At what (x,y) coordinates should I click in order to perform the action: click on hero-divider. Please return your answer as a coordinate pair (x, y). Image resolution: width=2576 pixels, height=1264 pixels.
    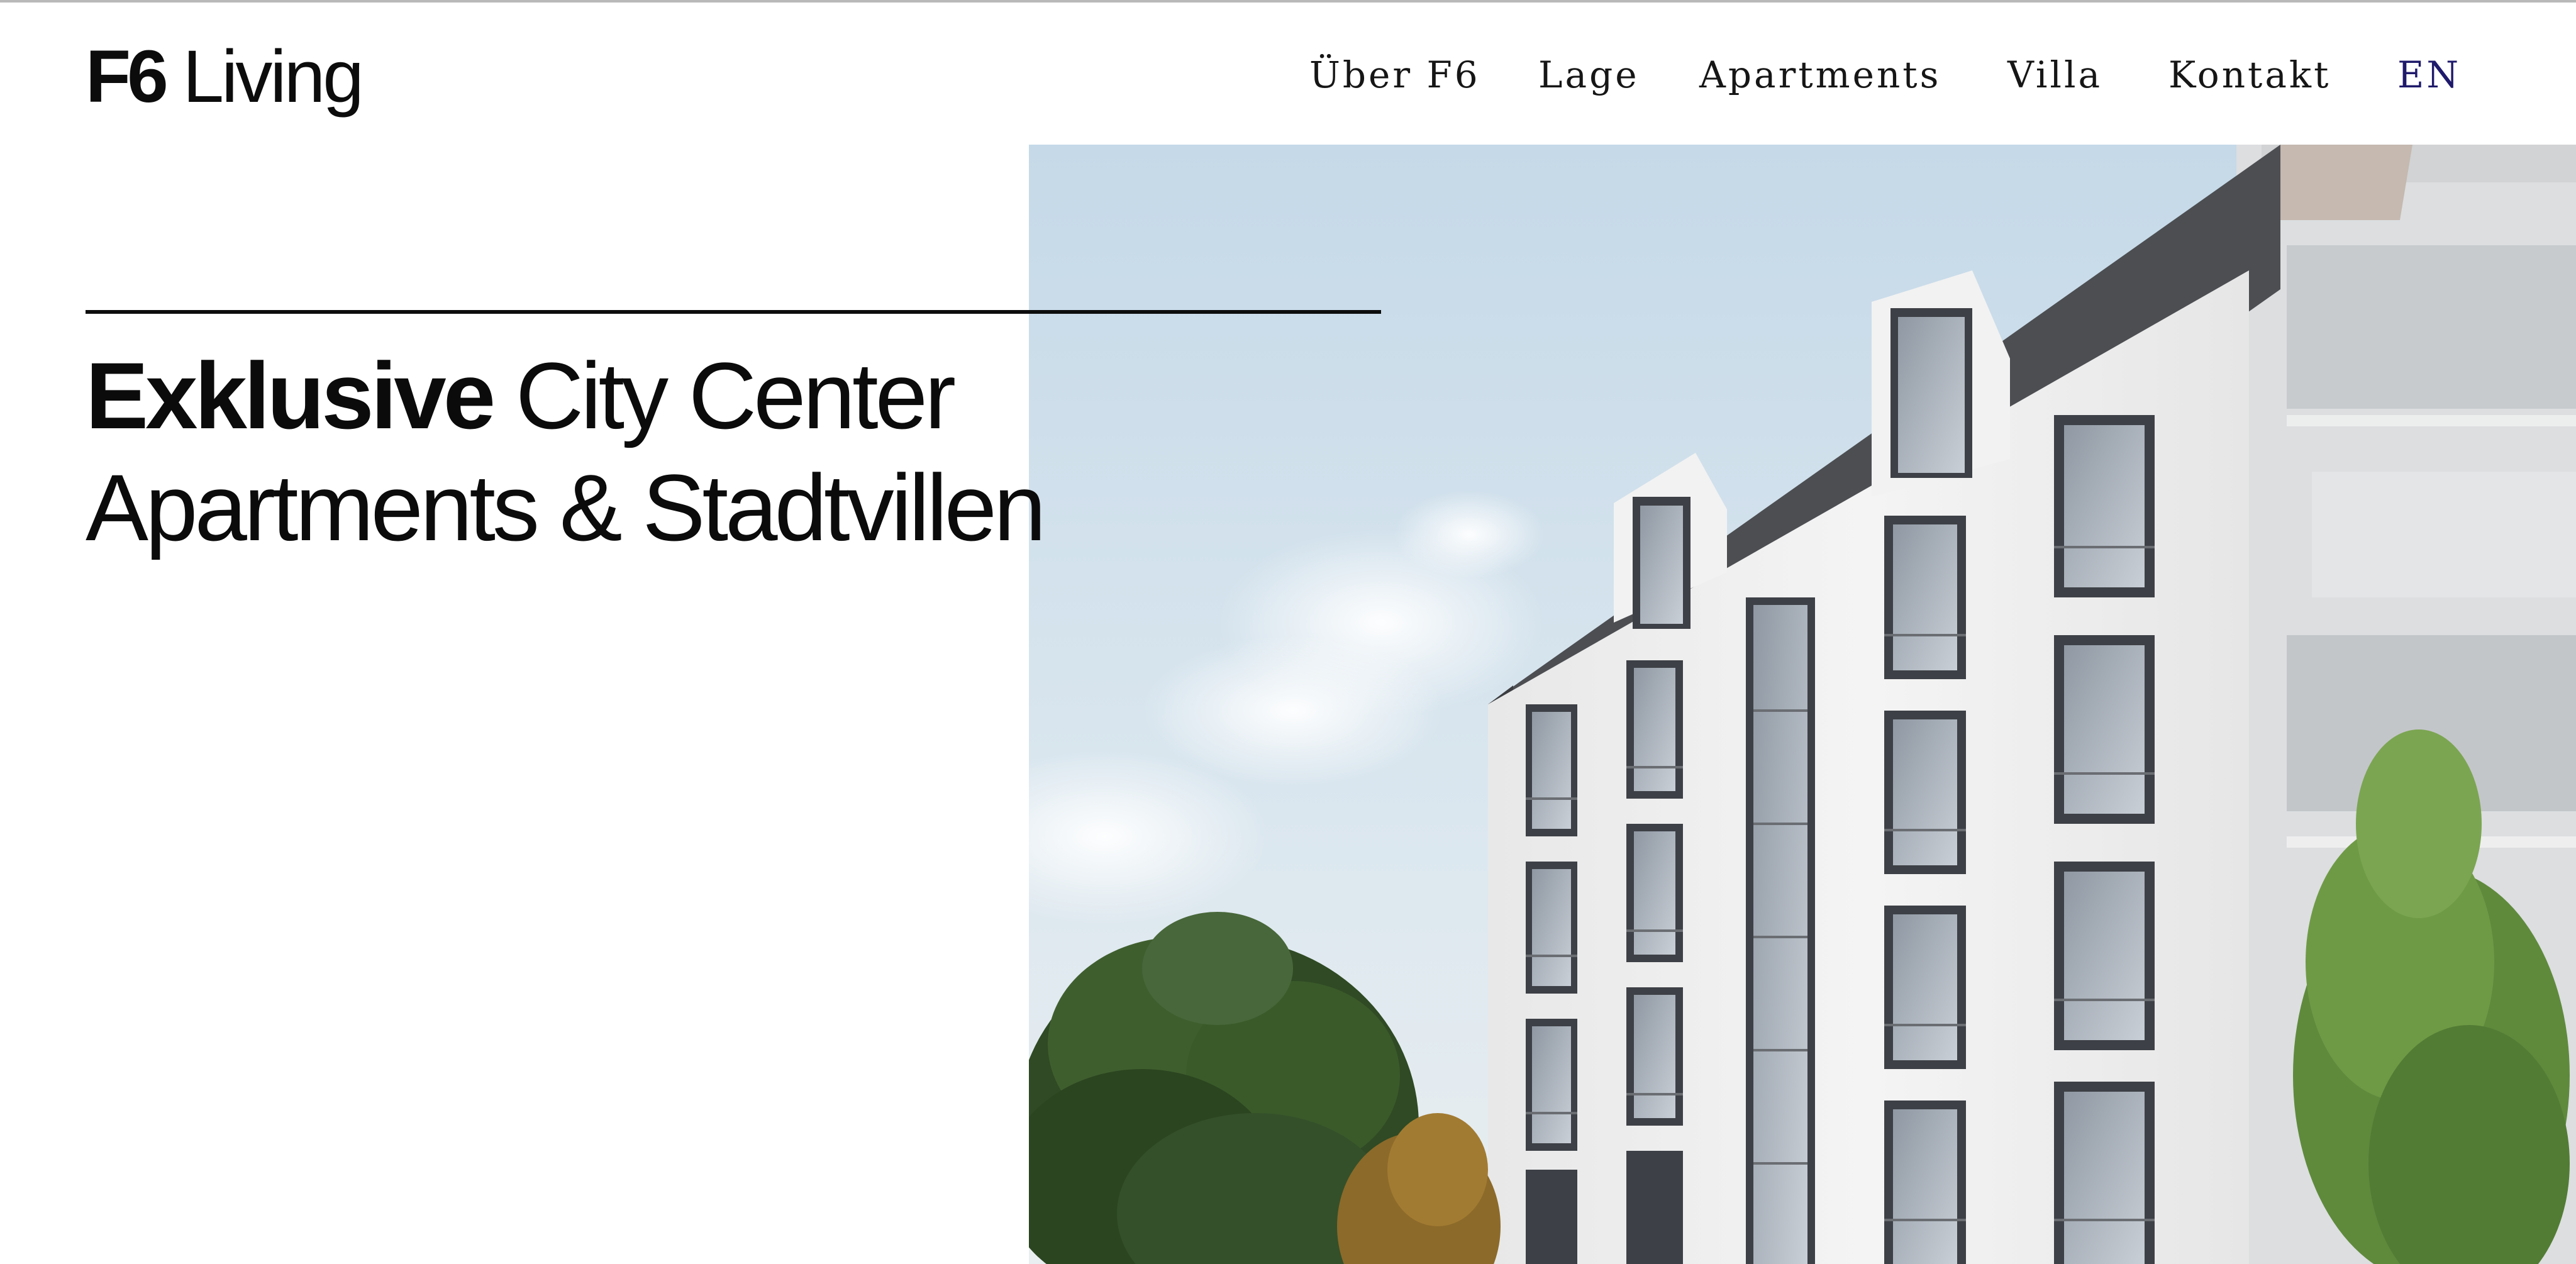
    Looking at the image, I should click on (733, 312).